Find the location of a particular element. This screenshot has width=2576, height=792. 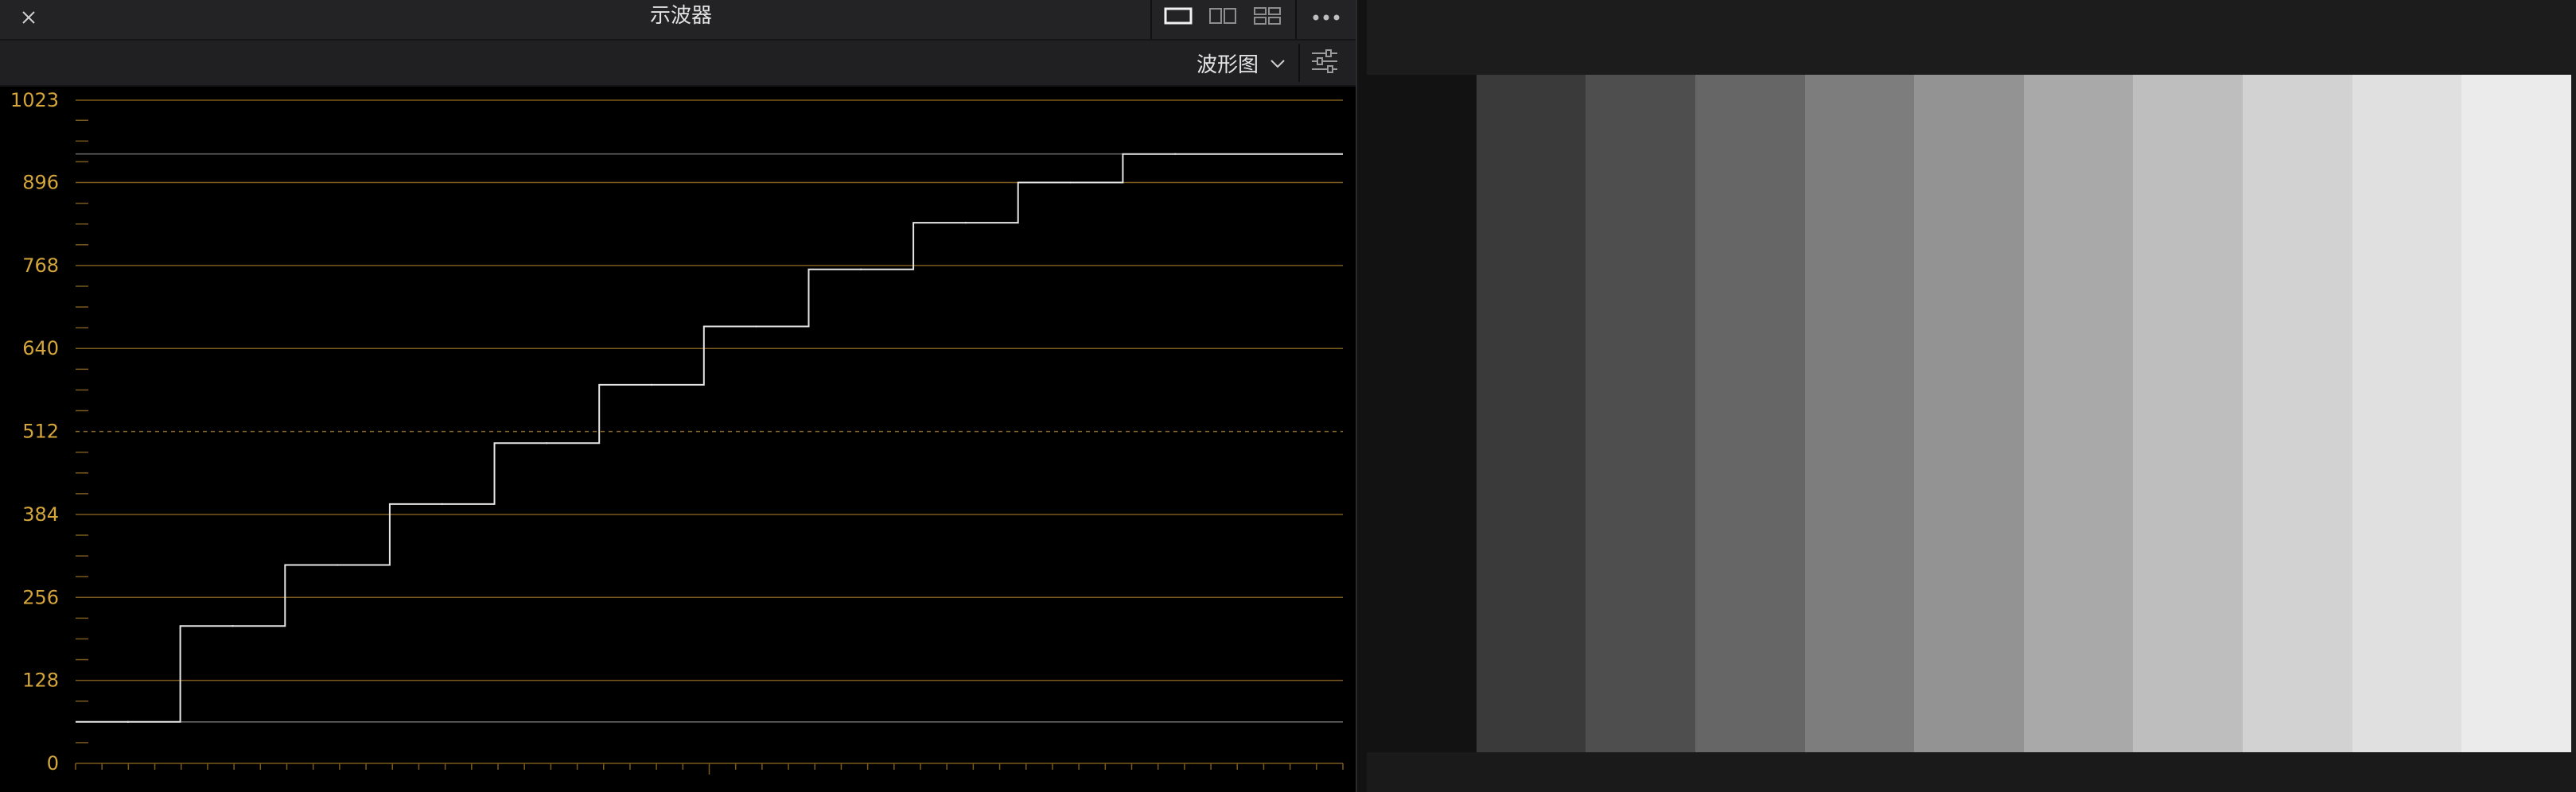

sliders-settings-icon is located at coordinates (1325, 63).